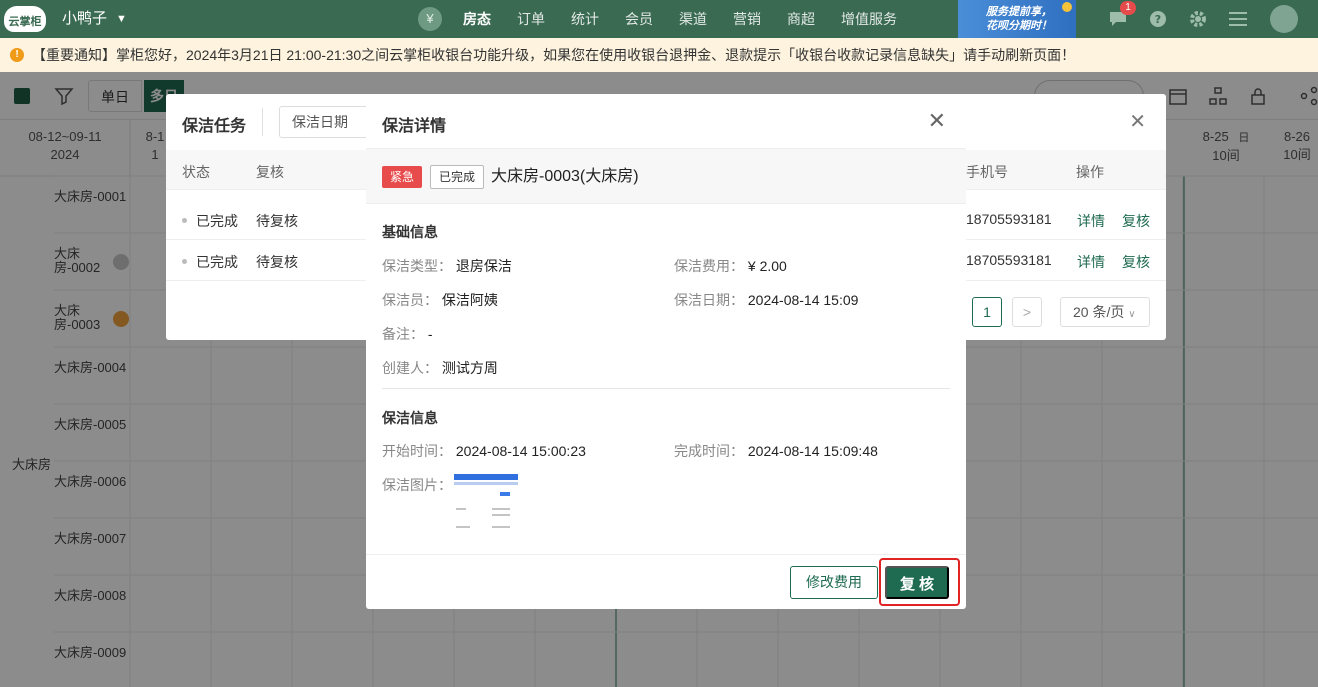  I want to click on menu-item-orders: 订单, so click(531, 19).